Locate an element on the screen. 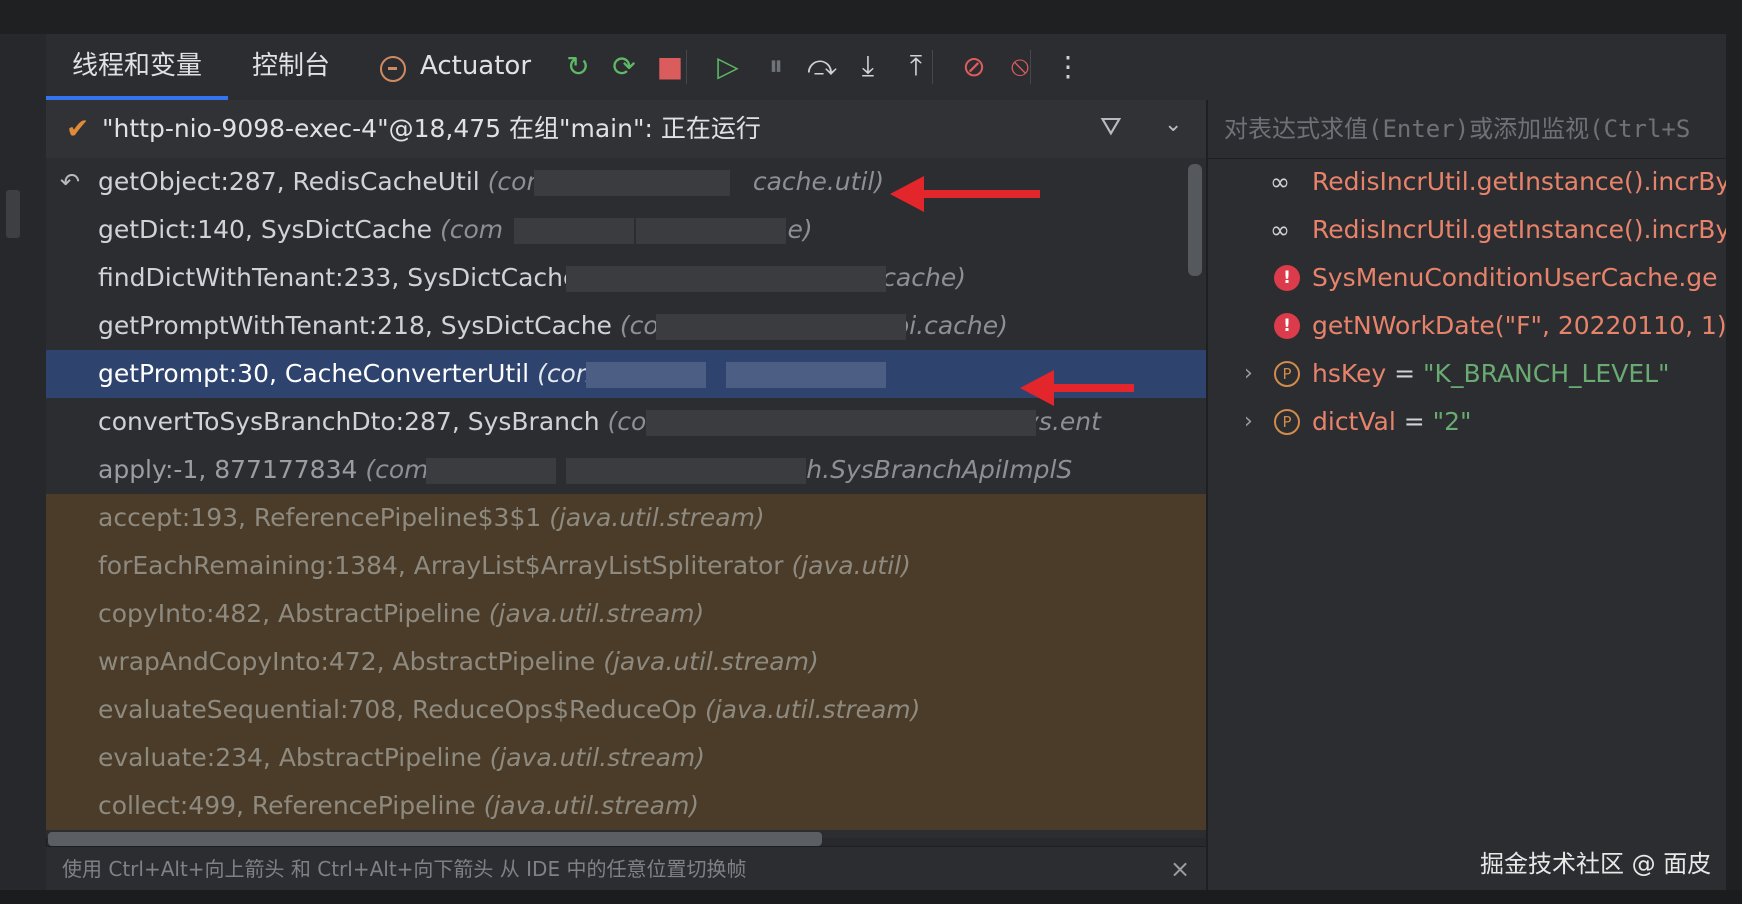 The height and width of the screenshot is (904, 1742). rerun-icon: ↻ is located at coordinates (578, 66).